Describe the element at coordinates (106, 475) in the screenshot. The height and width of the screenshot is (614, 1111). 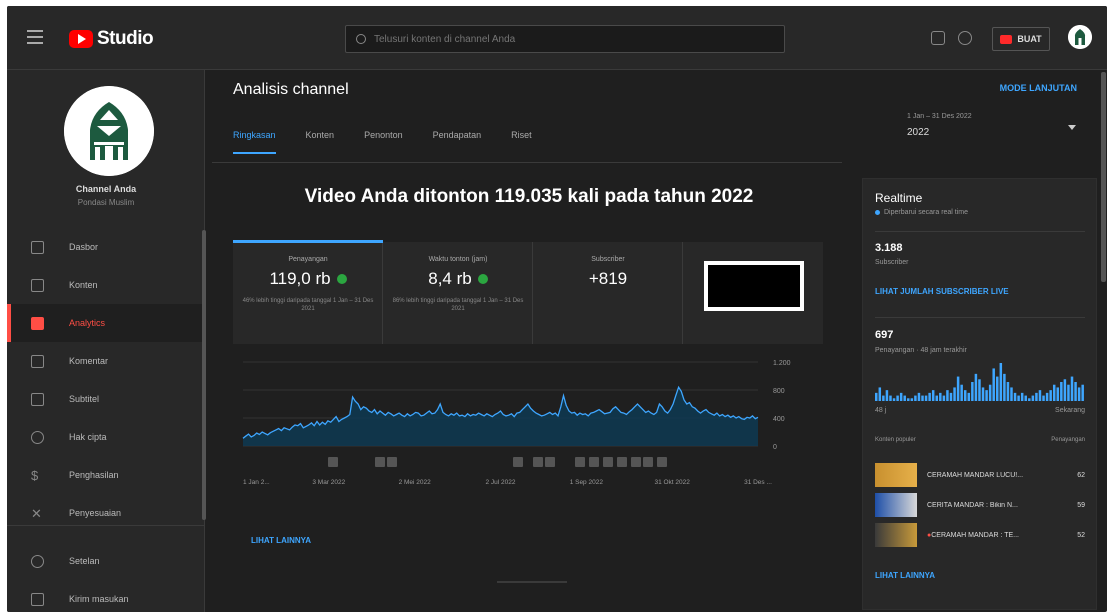
I see `sidebar-item-earn: $ Penghasilan` at that location.